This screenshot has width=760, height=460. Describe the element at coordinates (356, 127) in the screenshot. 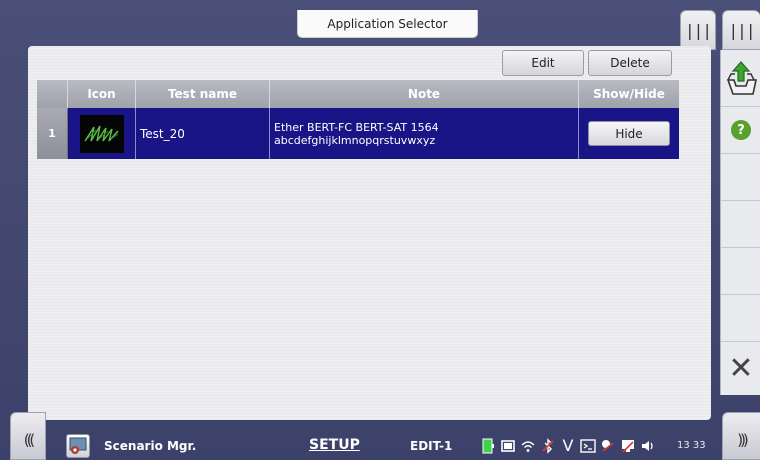

I see `row-note-line1: Ether BERT-FC BERT-SAT 1564` at that location.